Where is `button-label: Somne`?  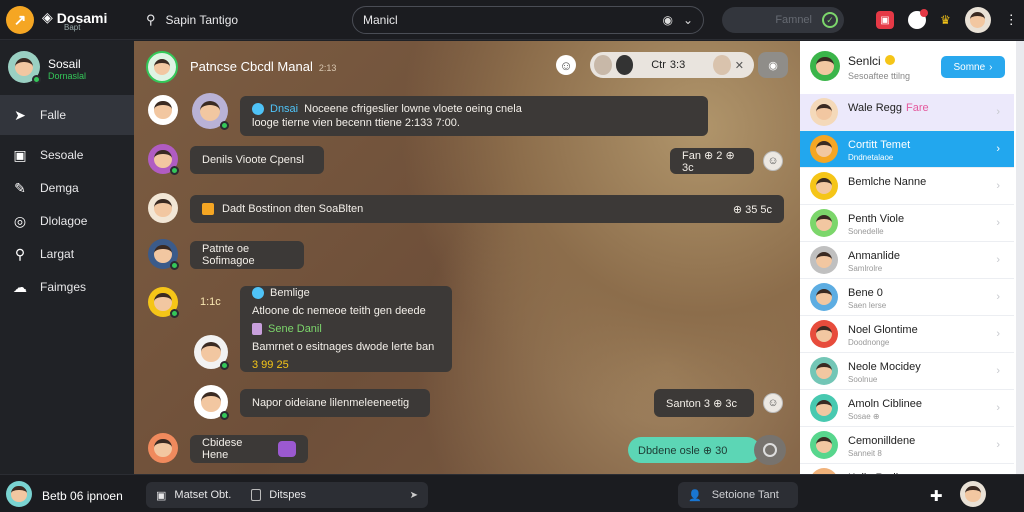 button-label: Somne is located at coordinates (969, 67).